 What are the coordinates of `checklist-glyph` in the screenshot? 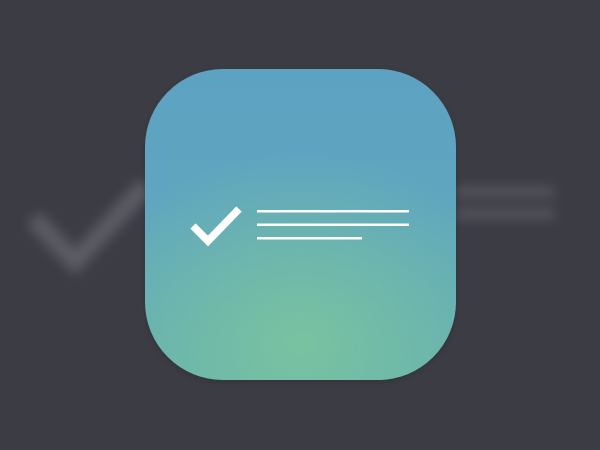 It's located at (299, 226).